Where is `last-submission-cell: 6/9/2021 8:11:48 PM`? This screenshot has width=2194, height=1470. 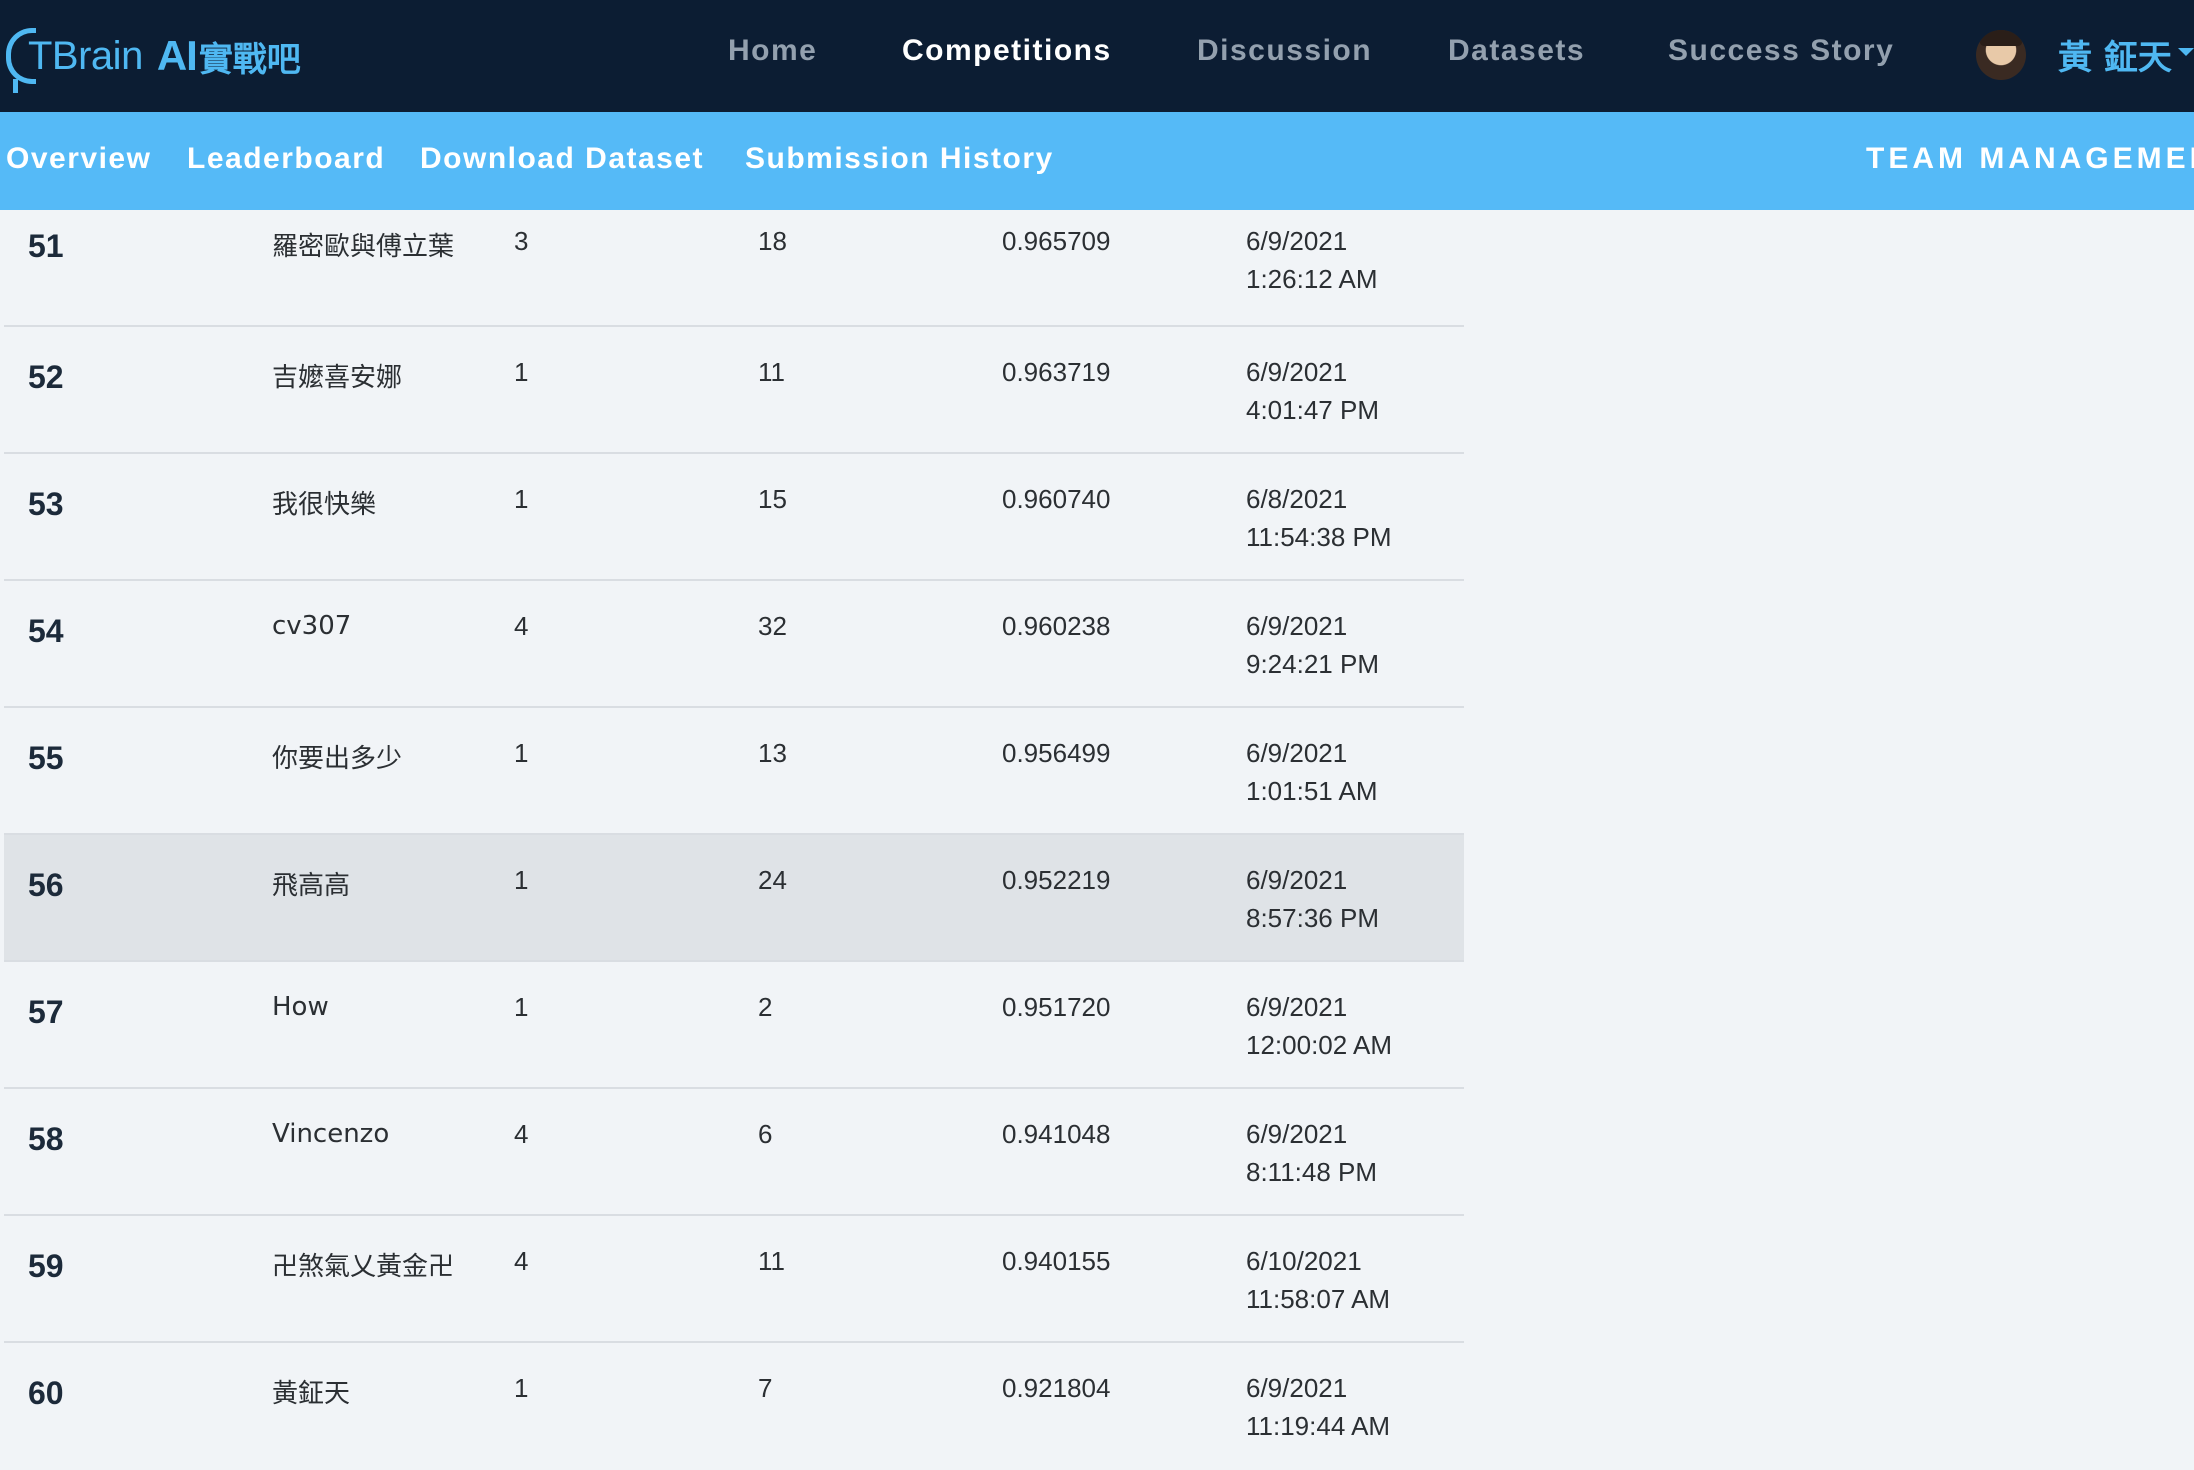 last-submission-cell: 6/9/2021 8:11:48 PM is located at coordinates (1311, 1153).